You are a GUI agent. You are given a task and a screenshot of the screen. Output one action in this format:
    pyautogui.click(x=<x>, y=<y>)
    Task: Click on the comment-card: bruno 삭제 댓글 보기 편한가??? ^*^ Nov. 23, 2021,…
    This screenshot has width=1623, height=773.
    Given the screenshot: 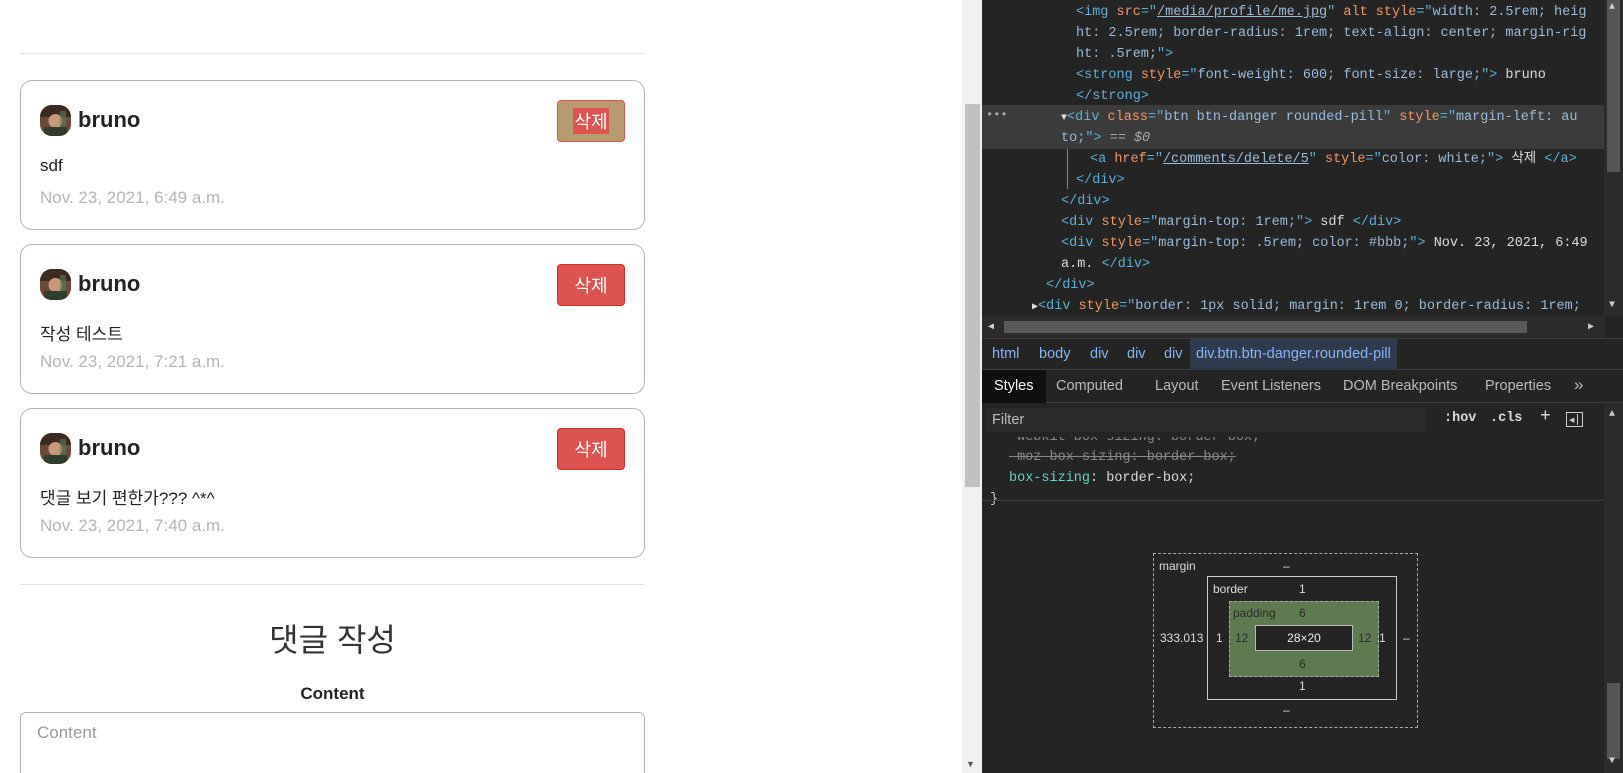 What is the action you would take?
    pyautogui.click(x=332, y=483)
    